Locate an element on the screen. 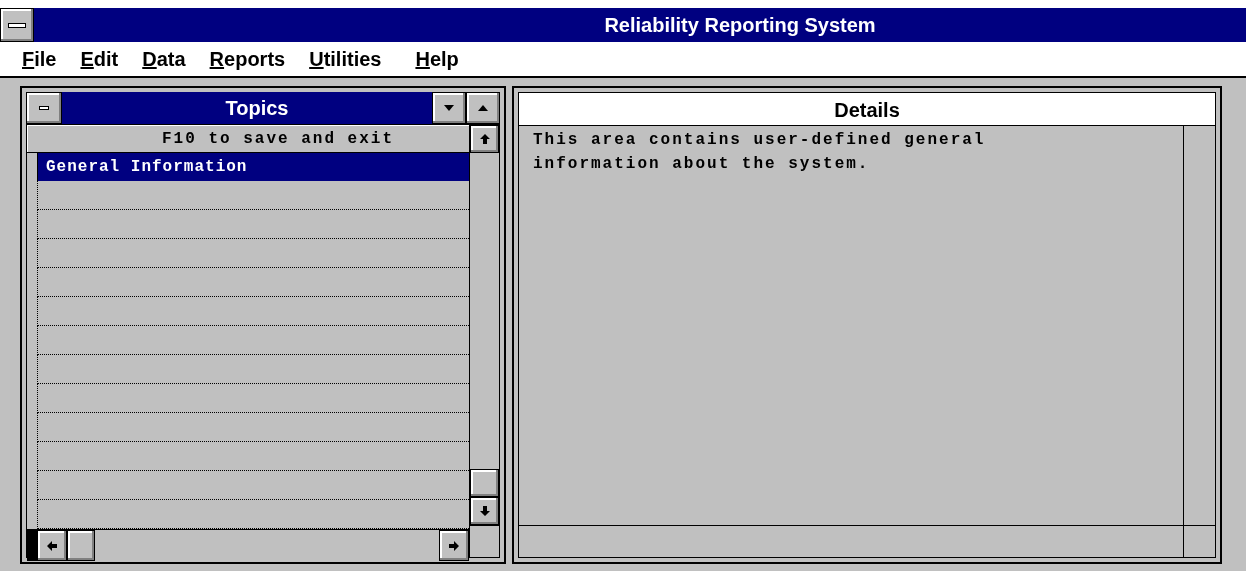 The width and height of the screenshot is (1246, 573). scroll-right-button is located at coordinates (454, 545).